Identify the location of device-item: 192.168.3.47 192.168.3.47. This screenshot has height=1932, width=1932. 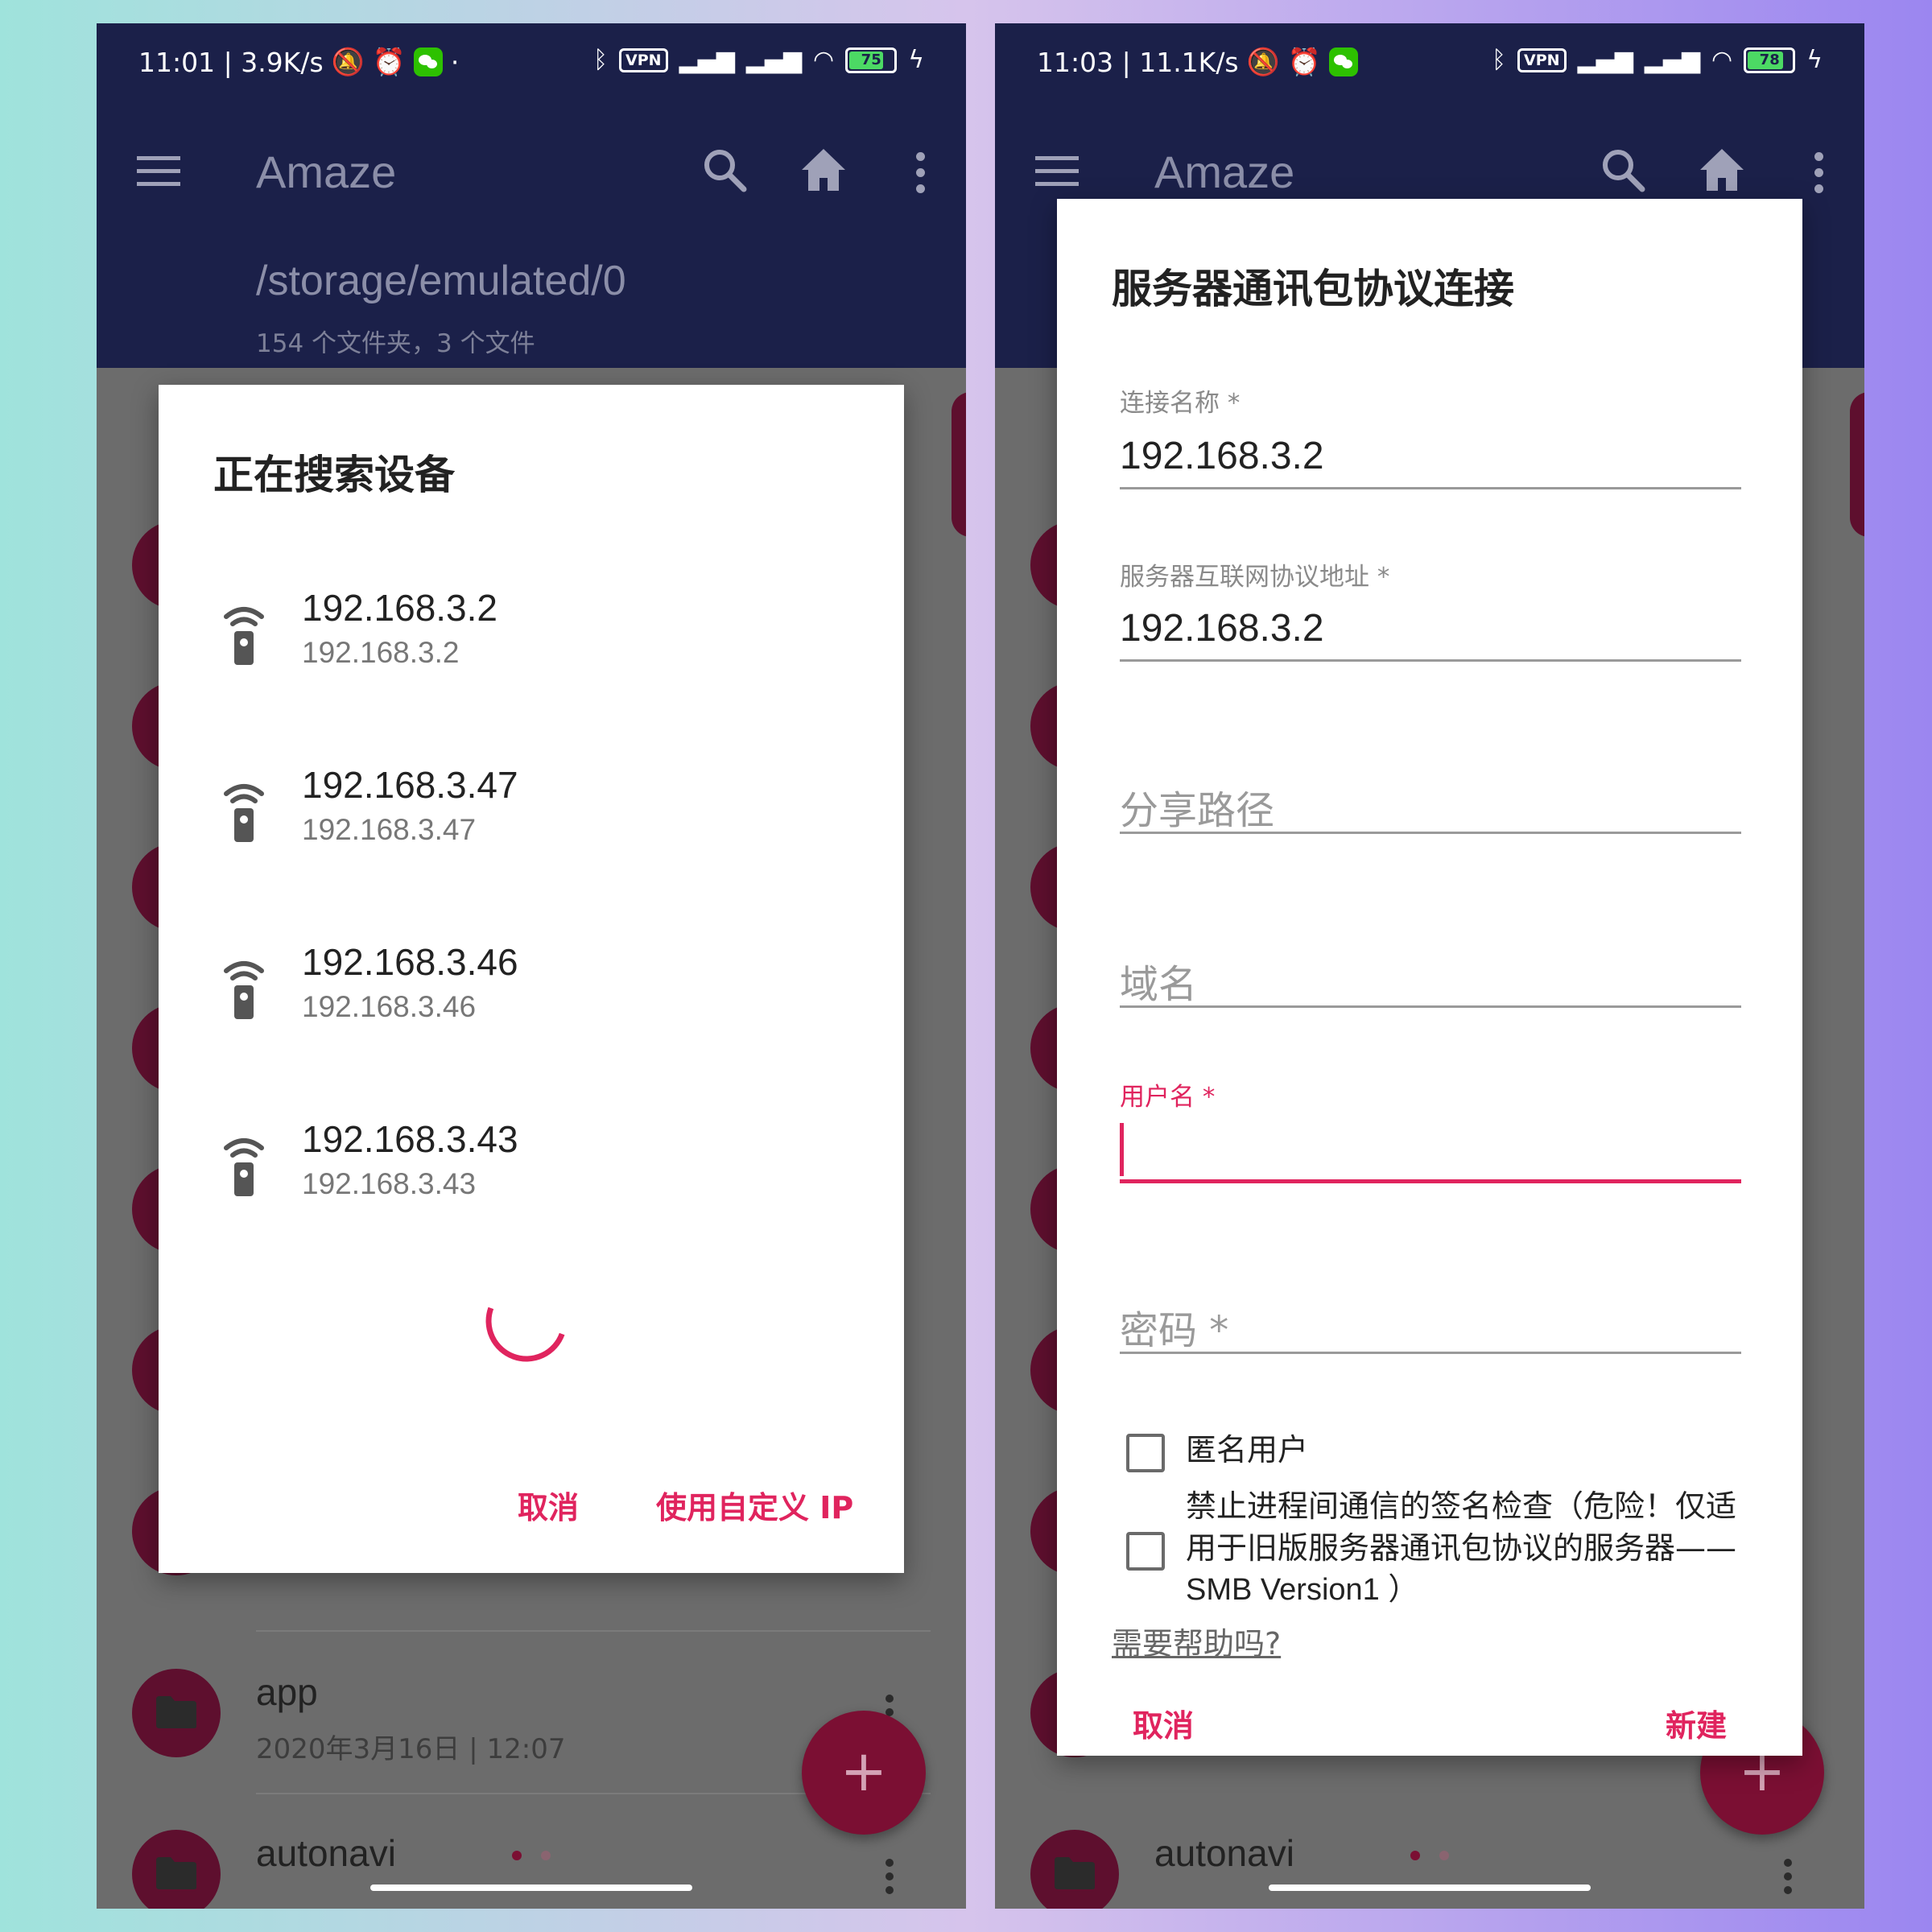
(535, 815).